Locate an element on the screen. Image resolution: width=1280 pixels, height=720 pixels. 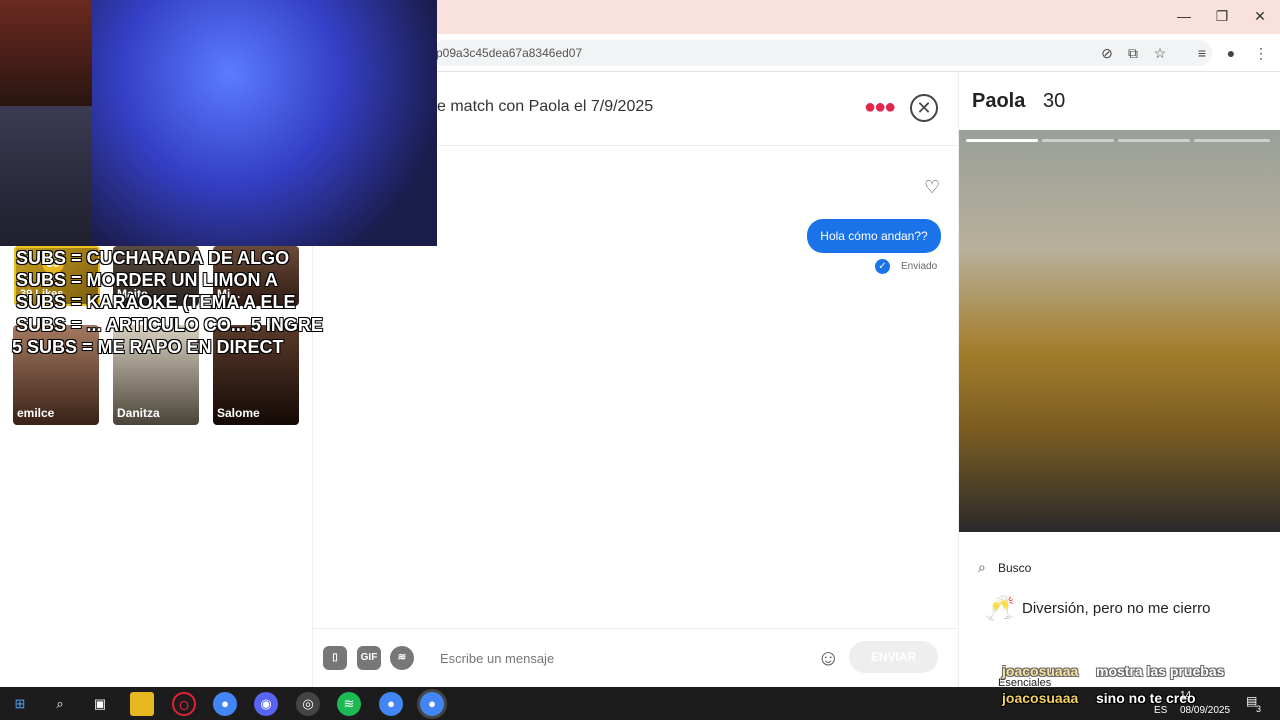
profile-avatar-icon: ● is located at coordinates (1231, 53).